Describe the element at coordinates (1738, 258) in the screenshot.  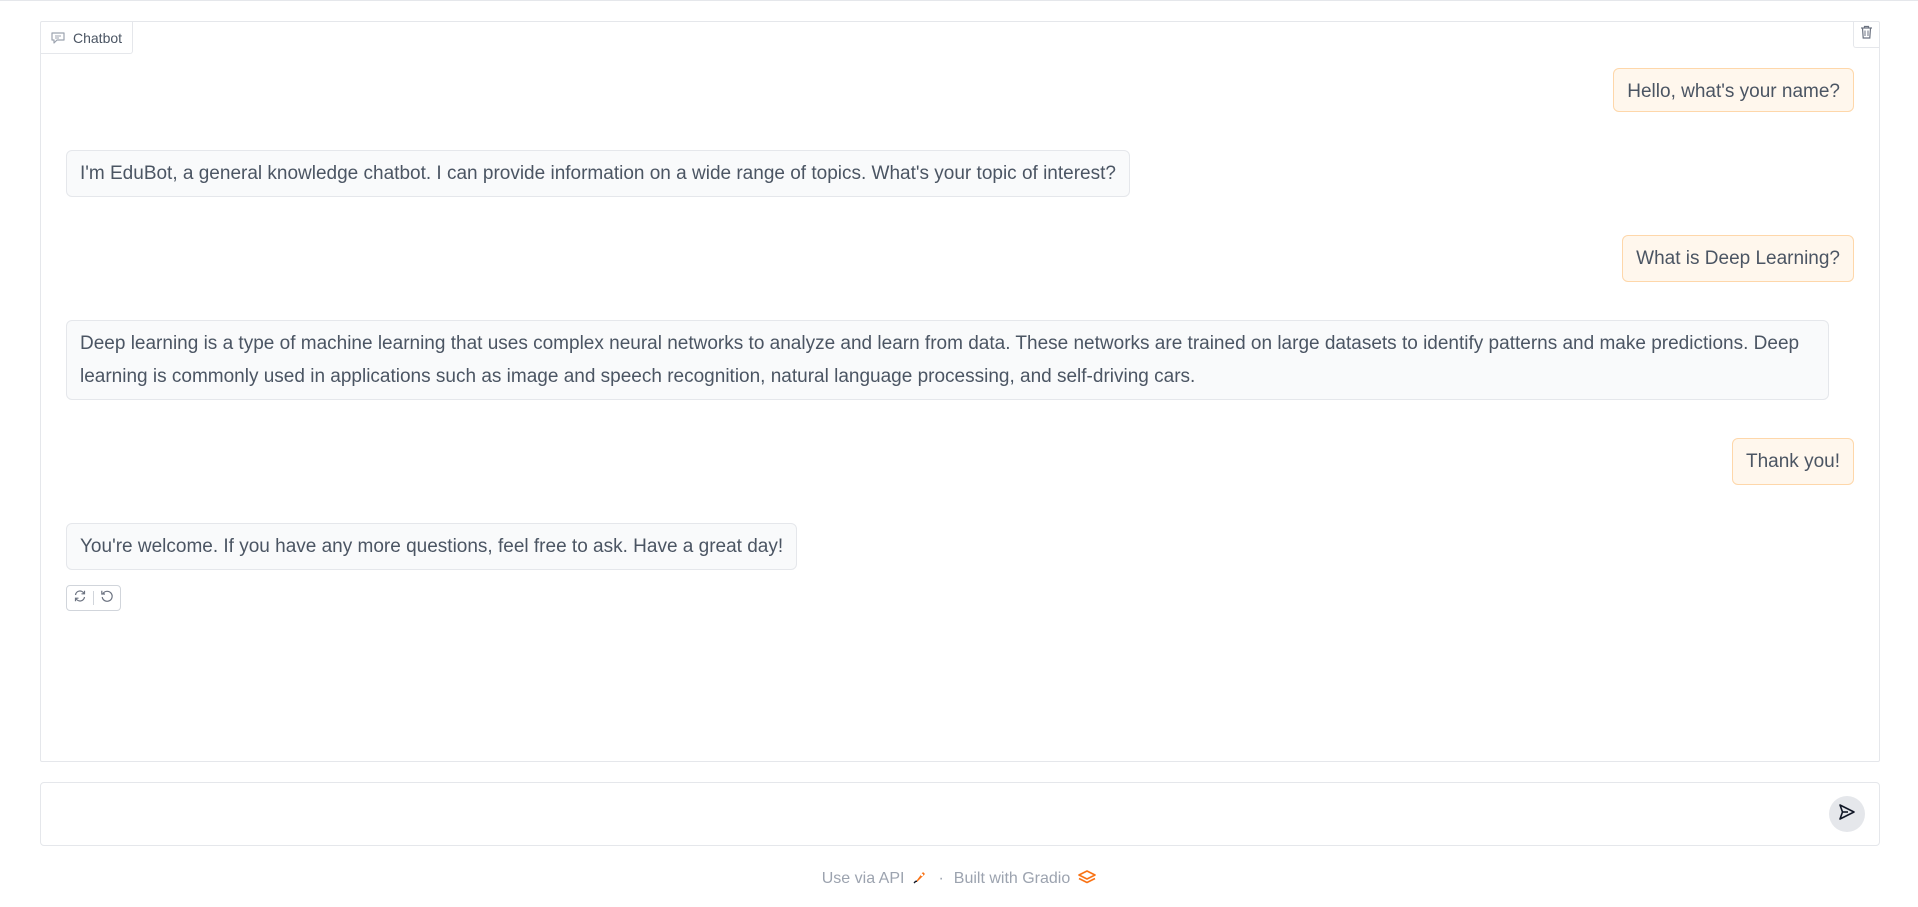
I see `user-message: What is Deep Learning?` at that location.